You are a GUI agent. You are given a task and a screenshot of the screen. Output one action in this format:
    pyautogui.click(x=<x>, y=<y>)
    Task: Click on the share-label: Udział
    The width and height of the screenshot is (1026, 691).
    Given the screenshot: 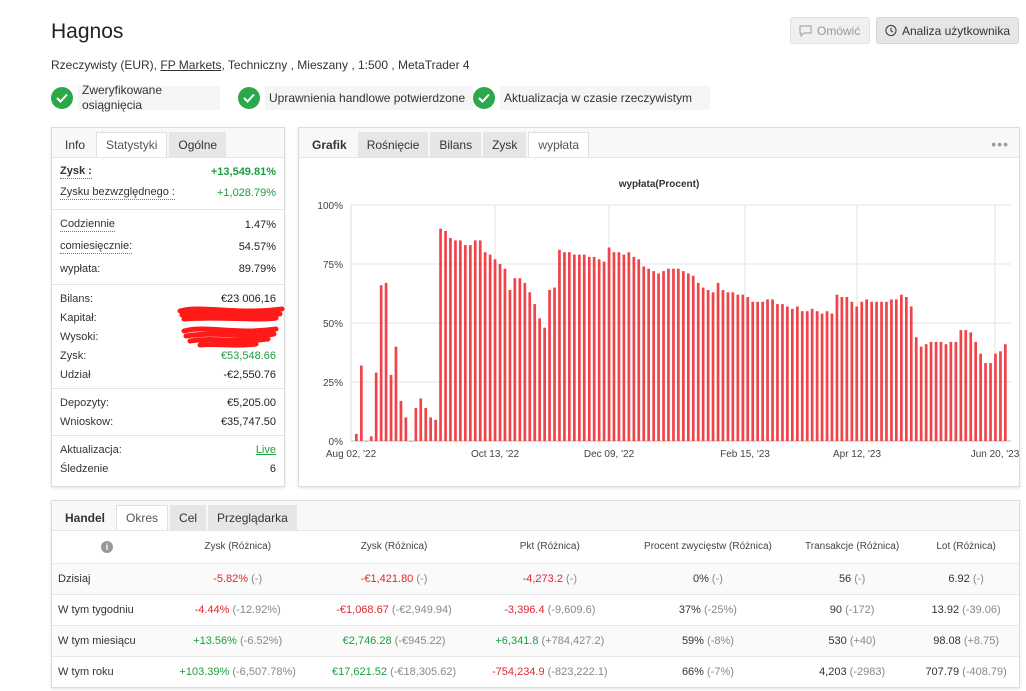 What is the action you would take?
    pyautogui.click(x=75, y=374)
    